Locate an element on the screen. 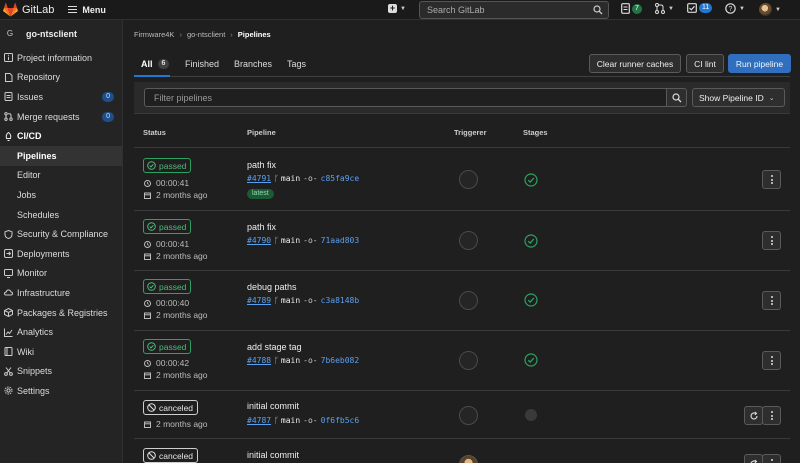 The width and height of the screenshot is (800, 463). pipeline-id-link: #4791 is located at coordinates (259, 178).